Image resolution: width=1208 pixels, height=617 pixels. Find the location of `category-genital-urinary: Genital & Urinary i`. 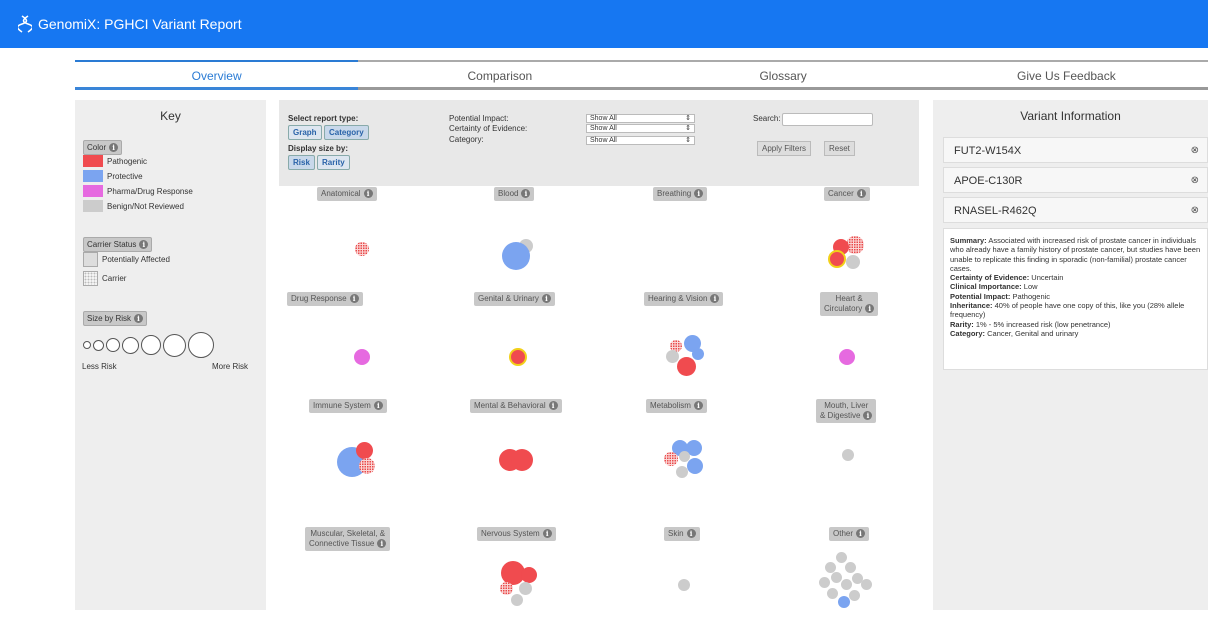

category-genital-urinary: Genital & Urinary i is located at coordinates (514, 299).